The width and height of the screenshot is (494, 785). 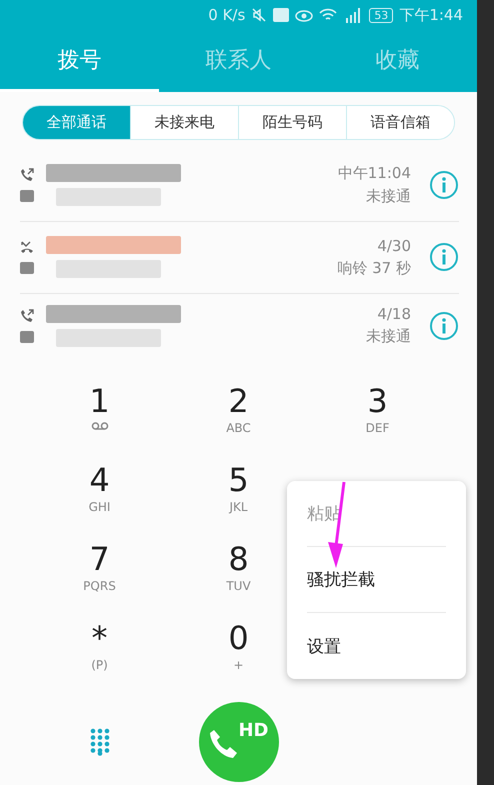 What do you see at coordinates (99, 580) in the screenshot?
I see `dial-key: 7 PQRS` at bounding box center [99, 580].